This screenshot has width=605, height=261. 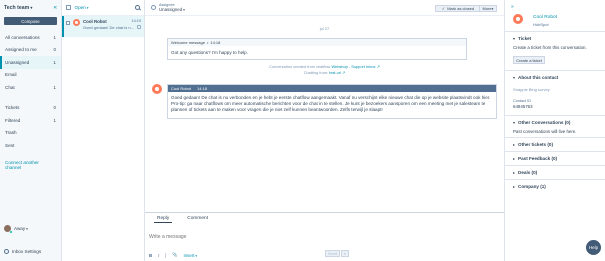 What do you see at coordinates (30, 50) in the screenshot?
I see `sidebar-item-assigned-to-me: Assigned to me 0` at bounding box center [30, 50].